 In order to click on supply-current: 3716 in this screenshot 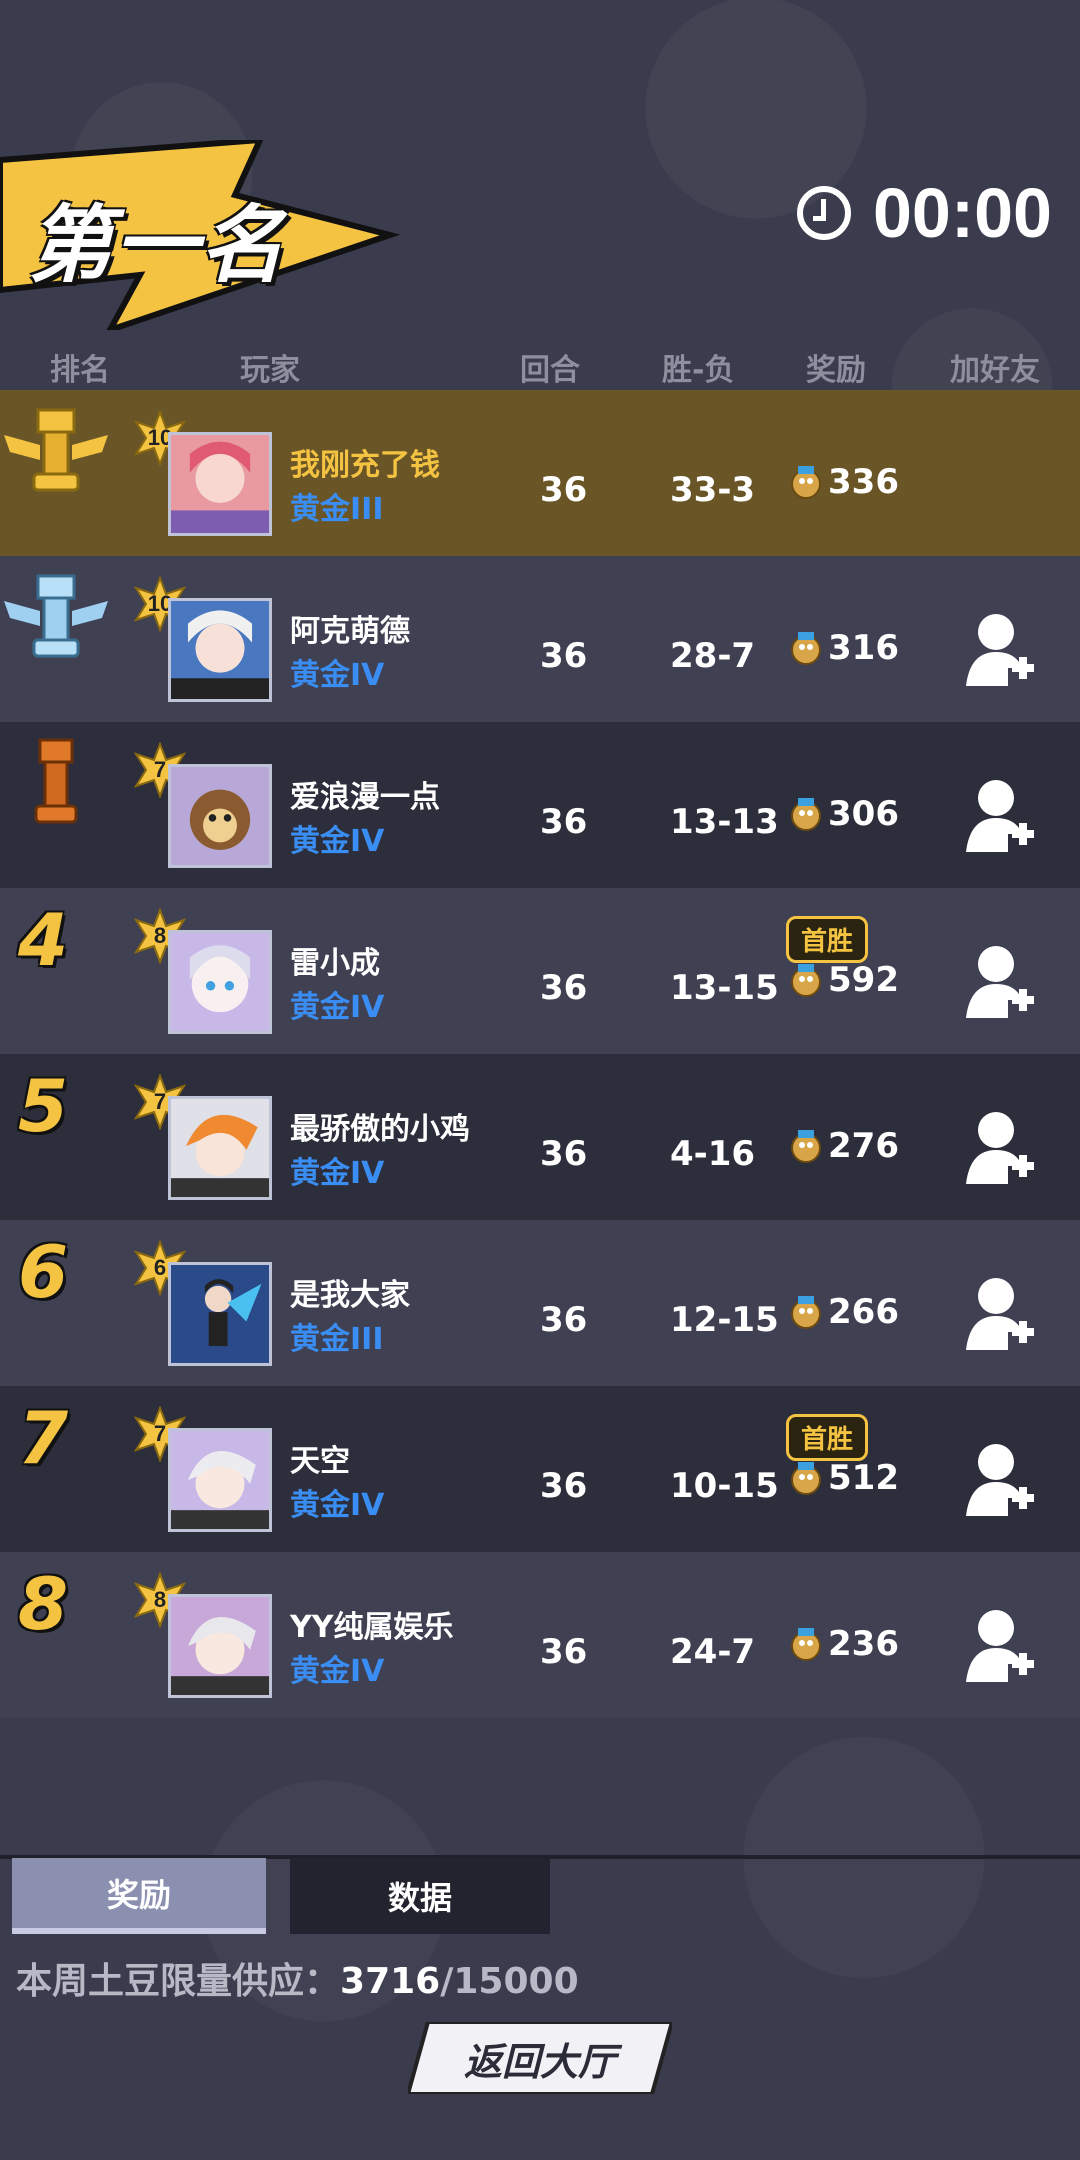, I will do `click(390, 1981)`.